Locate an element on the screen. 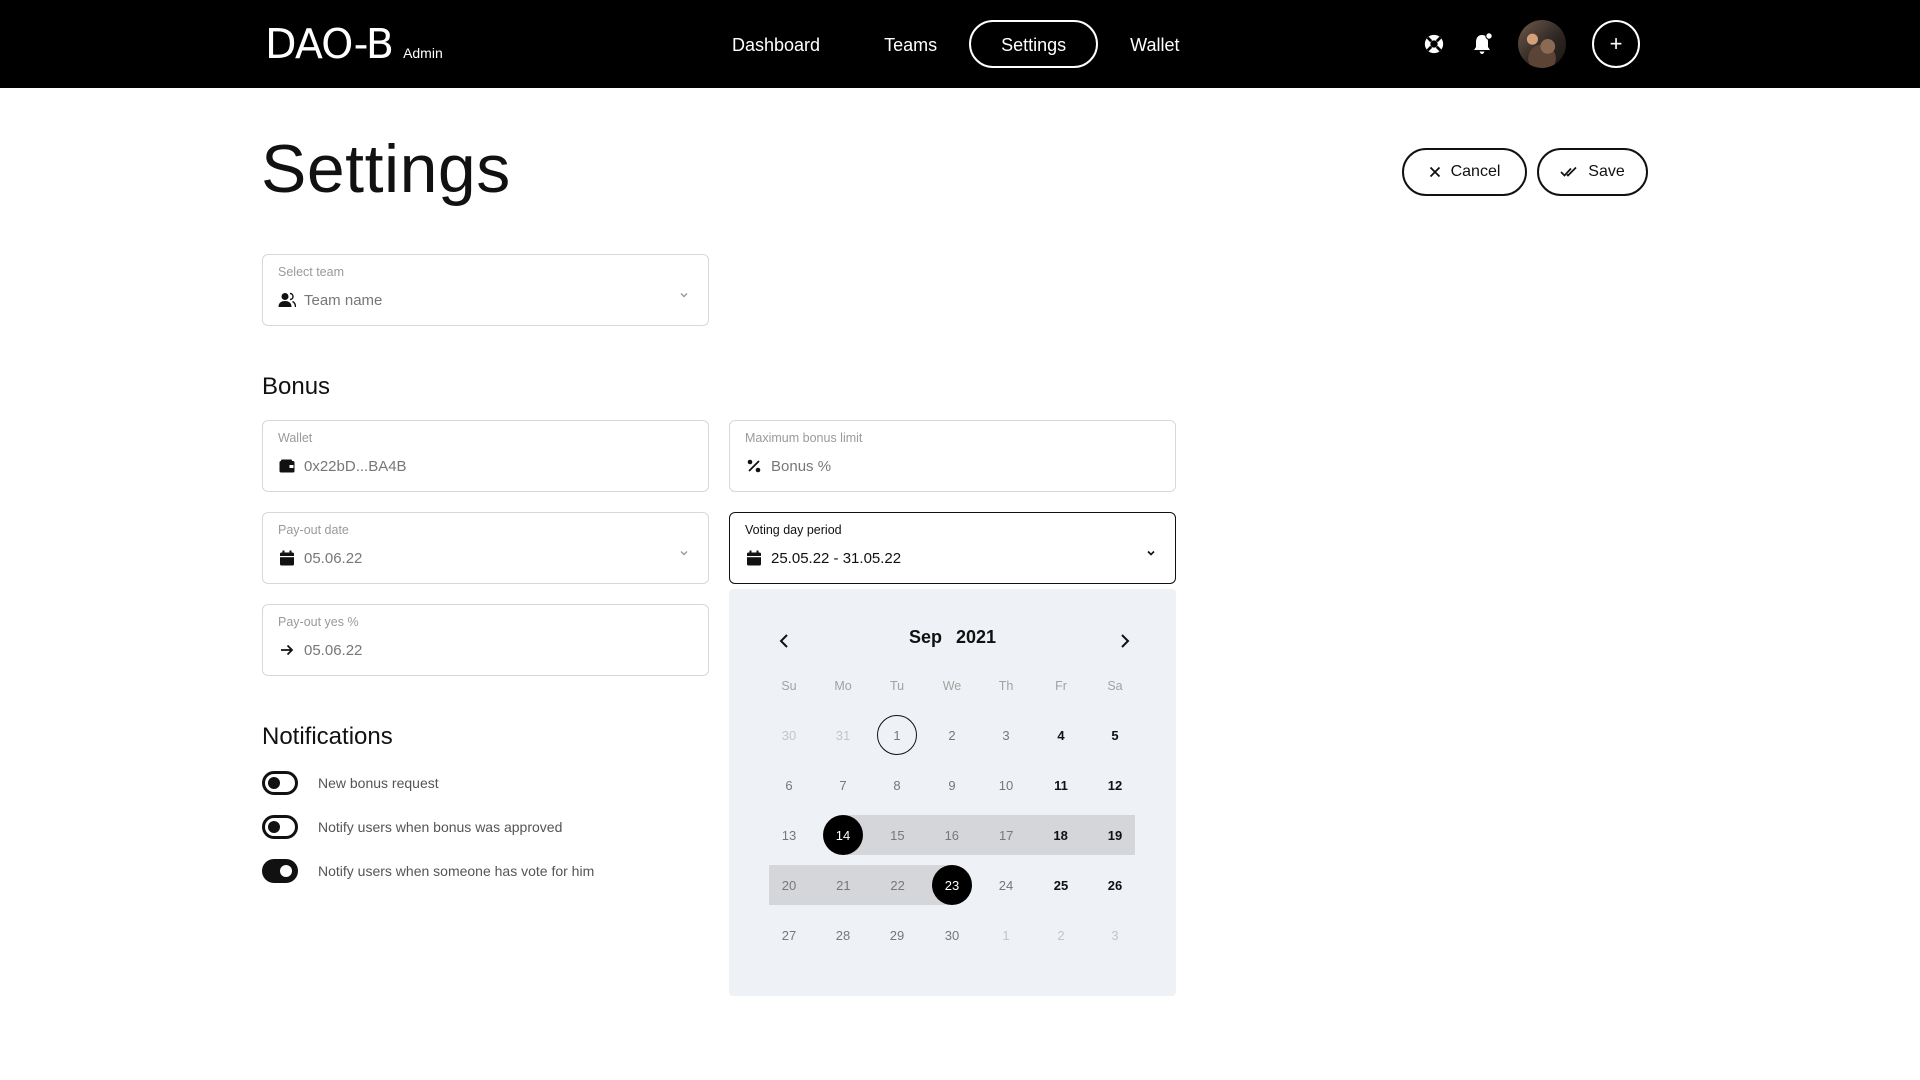 The height and width of the screenshot is (1080, 1920). payout-date-value: 05.06.22 is located at coordinates (333, 558).